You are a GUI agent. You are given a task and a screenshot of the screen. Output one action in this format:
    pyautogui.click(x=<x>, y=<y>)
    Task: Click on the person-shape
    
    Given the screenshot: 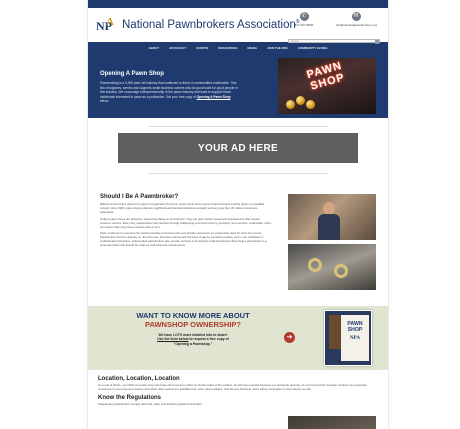 What is the action you would take?
    pyautogui.click(x=329, y=221)
    